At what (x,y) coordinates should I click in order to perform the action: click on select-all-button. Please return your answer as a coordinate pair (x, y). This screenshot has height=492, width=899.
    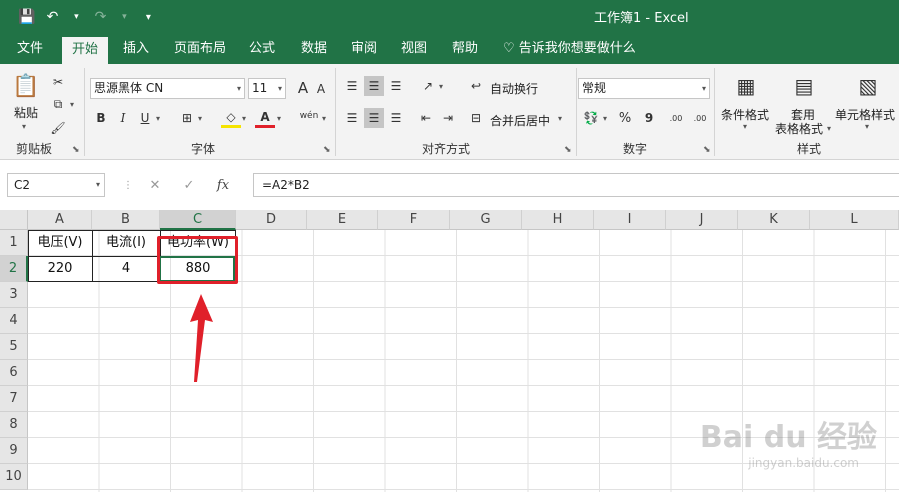
    Looking at the image, I should click on (14, 220).